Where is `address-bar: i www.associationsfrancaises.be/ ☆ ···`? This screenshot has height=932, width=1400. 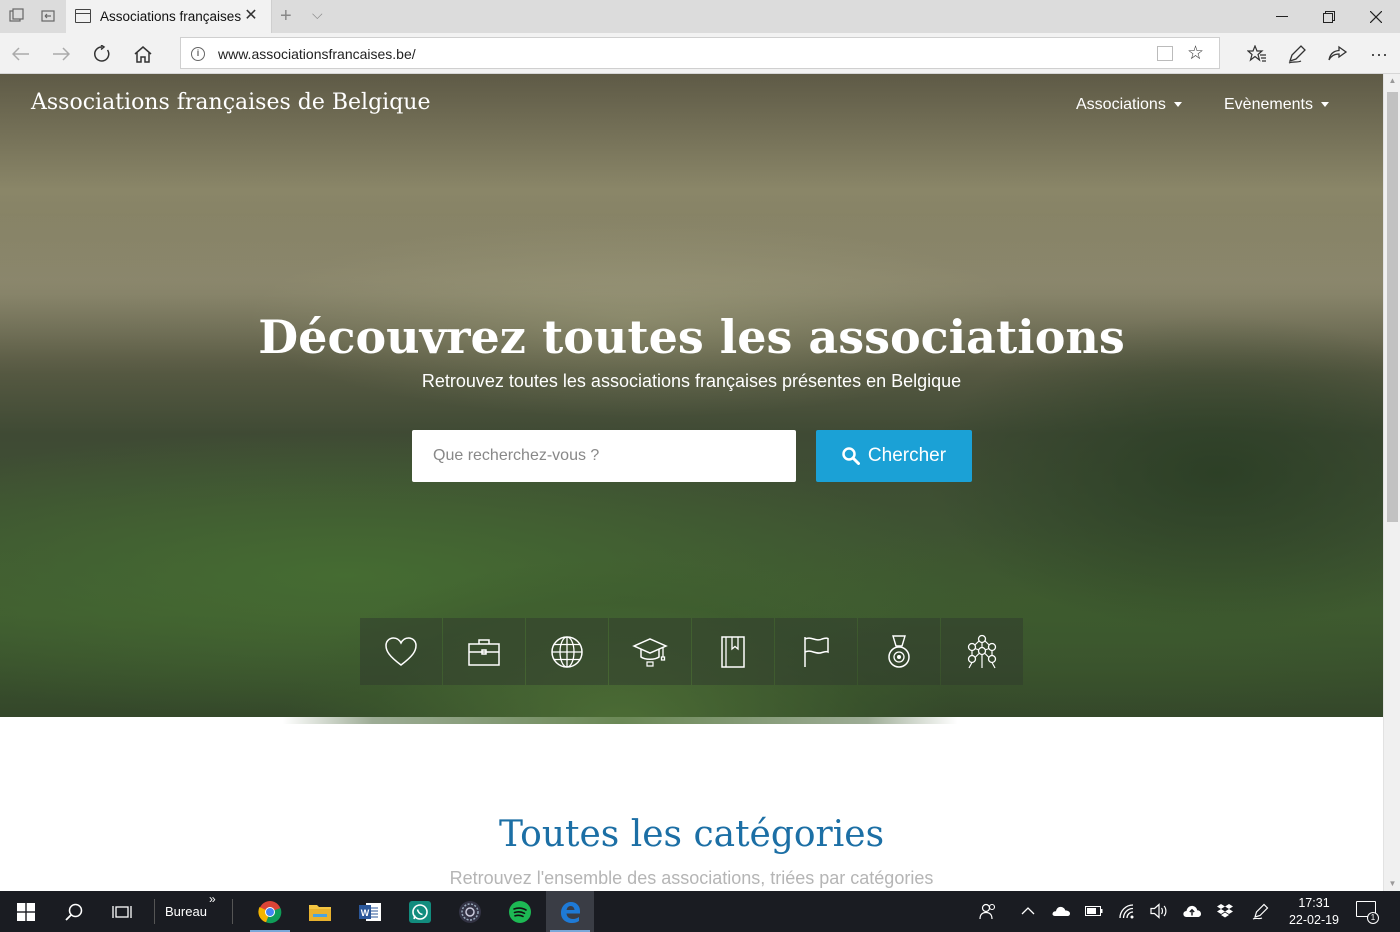
address-bar: i www.associationsfrancaises.be/ ☆ ··· is located at coordinates (700, 53).